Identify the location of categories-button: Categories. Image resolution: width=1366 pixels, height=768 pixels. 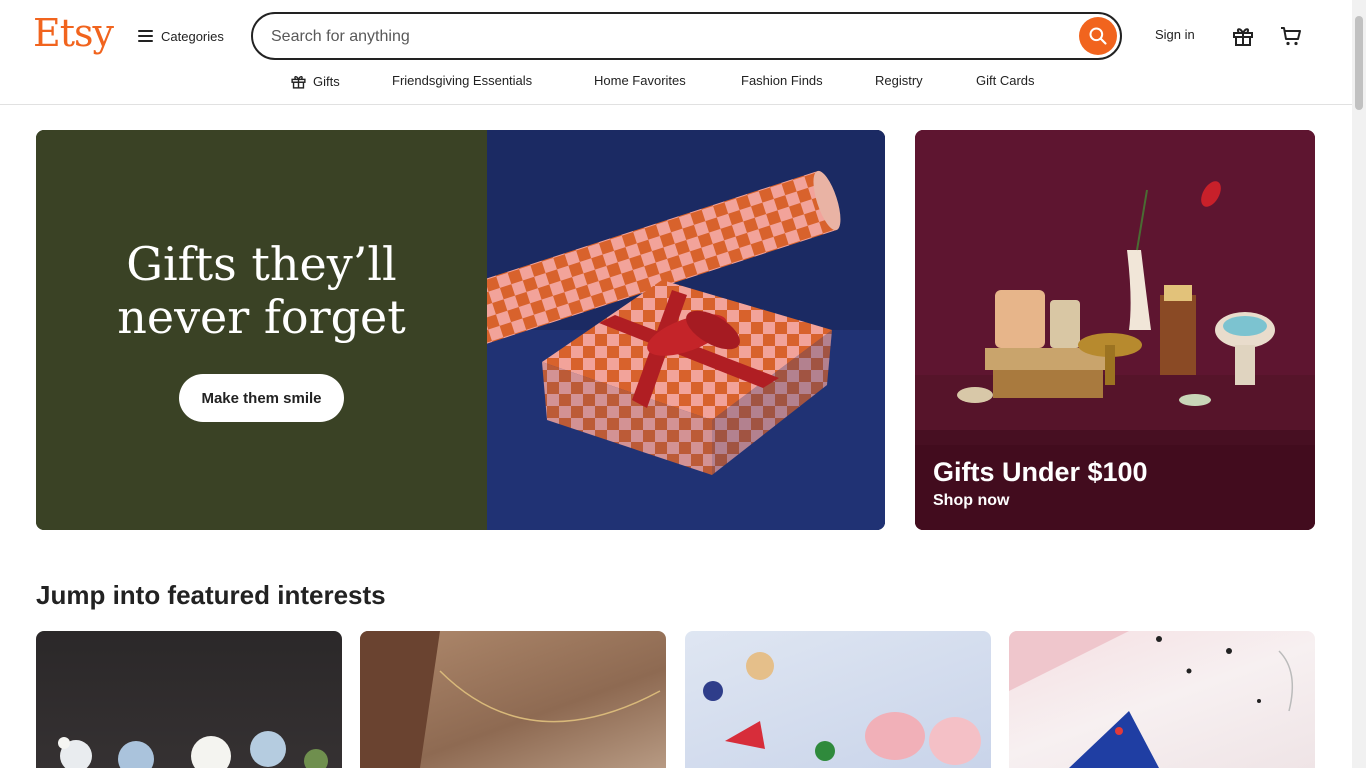
(181, 36).